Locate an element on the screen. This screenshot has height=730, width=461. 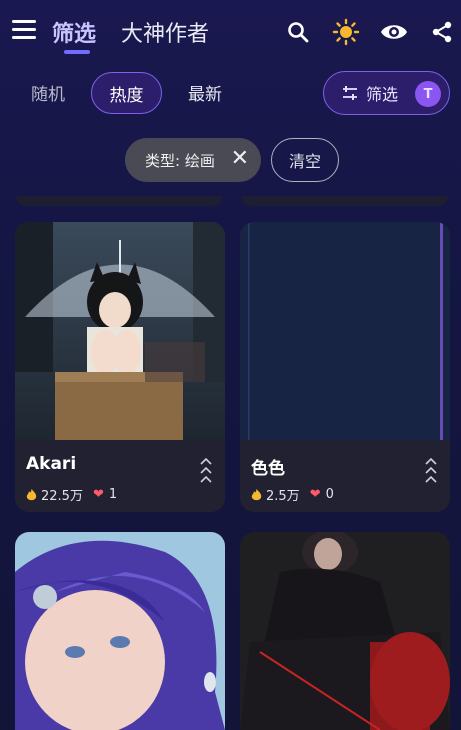
tab-filter: 筛选 is located at coordinates (74, 35).